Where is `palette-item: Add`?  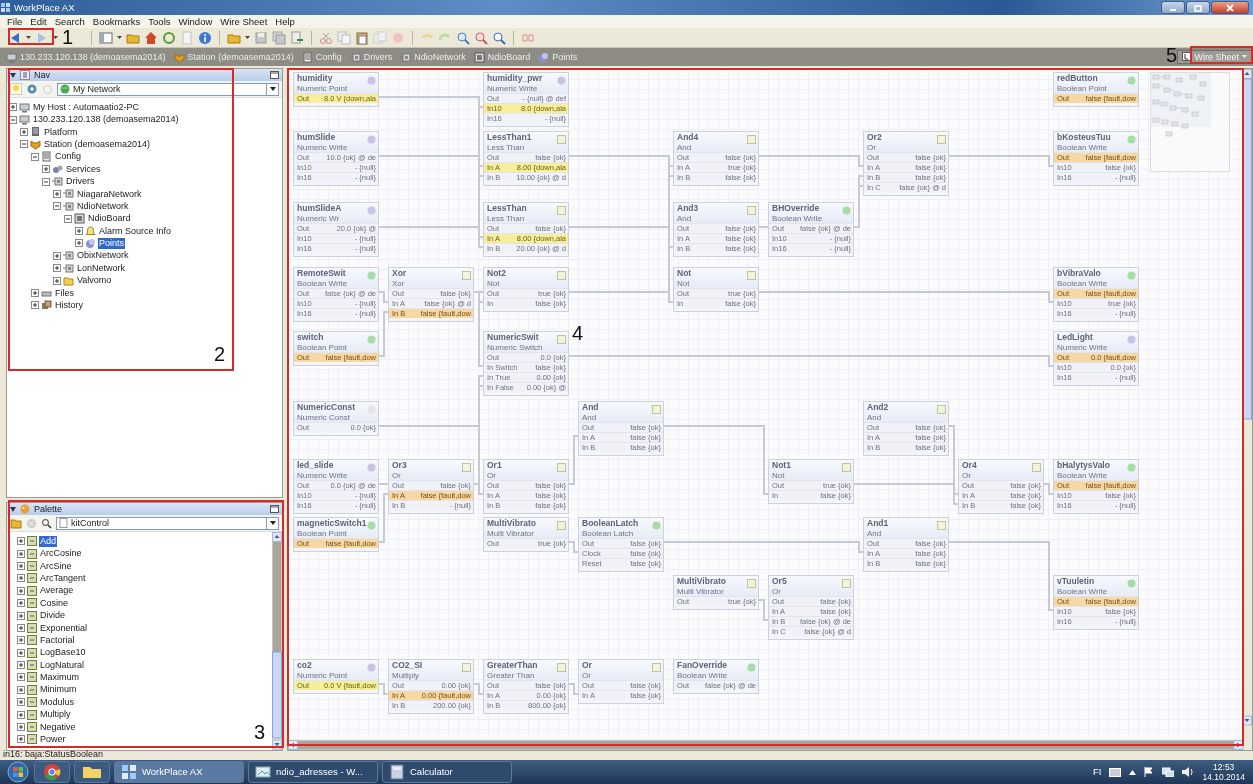
palette-item: Add is located at coordinates (48, 541).